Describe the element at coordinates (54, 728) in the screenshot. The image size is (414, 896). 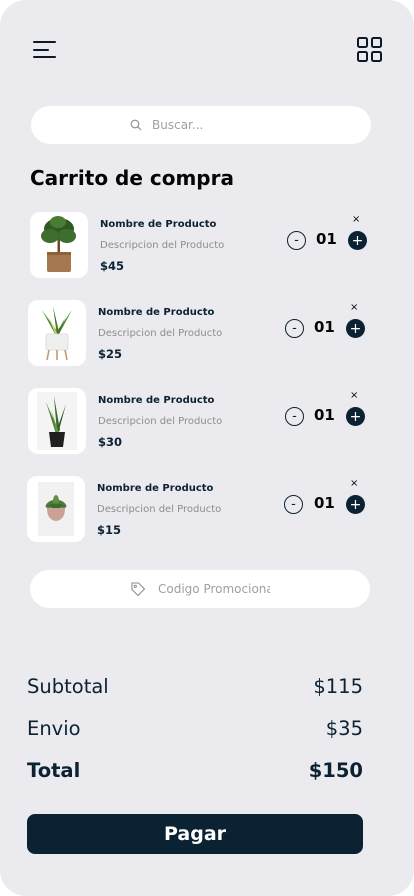
I see `shipping-label: Envio` at that location.